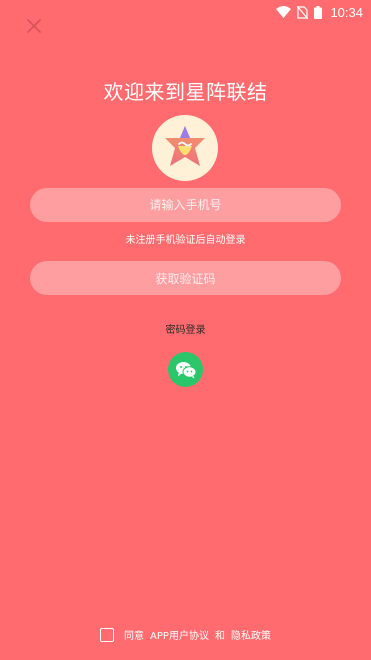  I want to click on password-login-row: 密码登录, so click(185, 328).